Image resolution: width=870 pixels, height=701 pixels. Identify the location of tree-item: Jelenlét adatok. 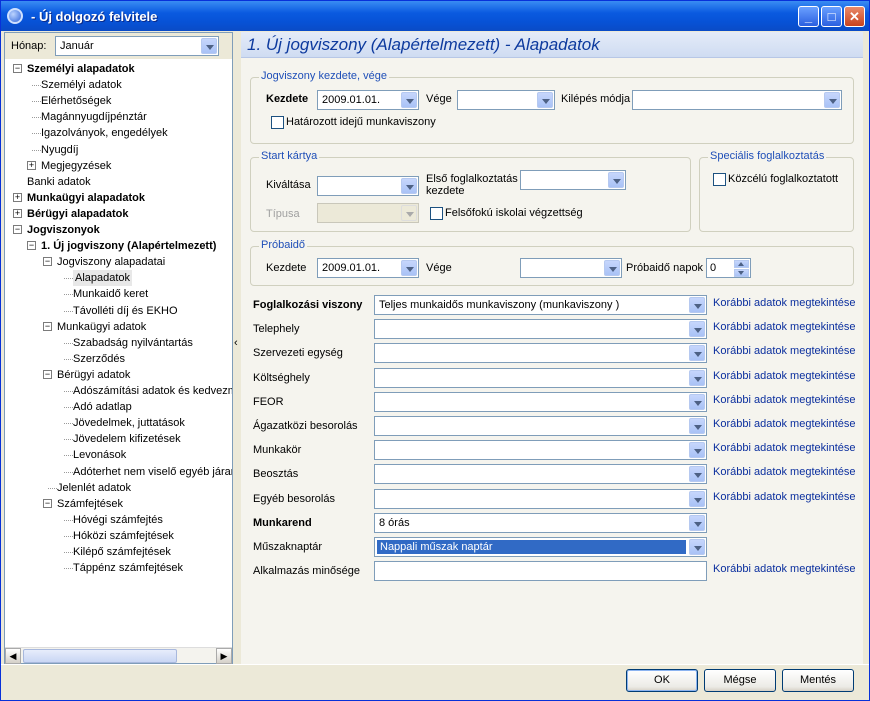
(94, 488).